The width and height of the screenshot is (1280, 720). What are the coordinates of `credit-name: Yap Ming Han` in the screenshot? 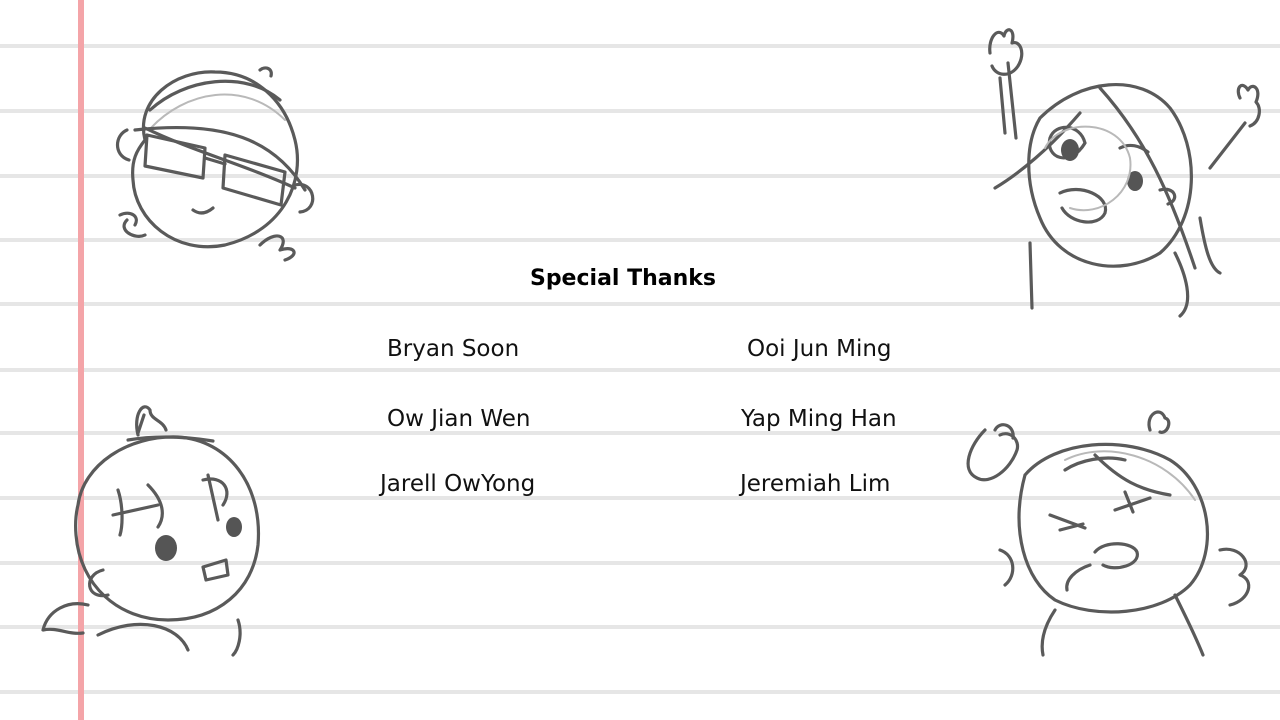 It's located at (819, 419).